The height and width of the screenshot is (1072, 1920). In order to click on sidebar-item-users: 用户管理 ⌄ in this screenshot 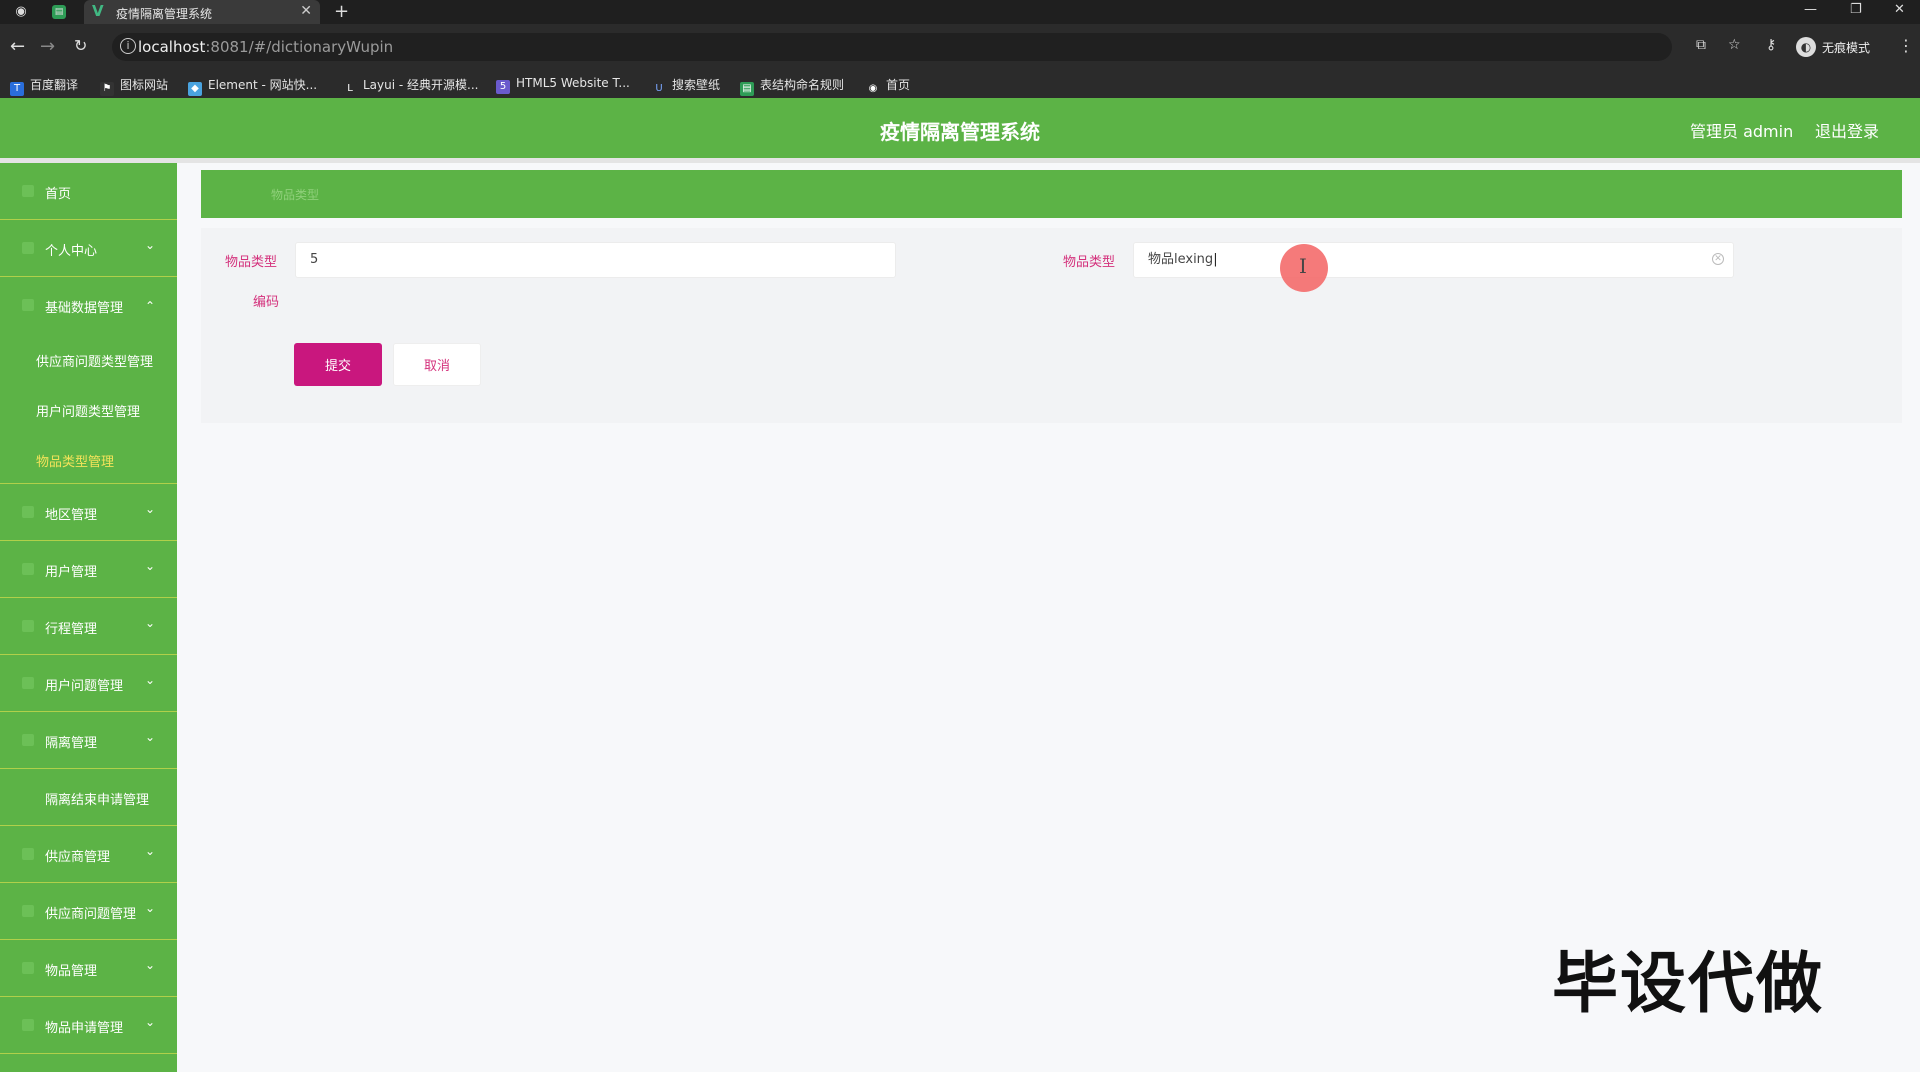, I will do `click(88, 569)`.